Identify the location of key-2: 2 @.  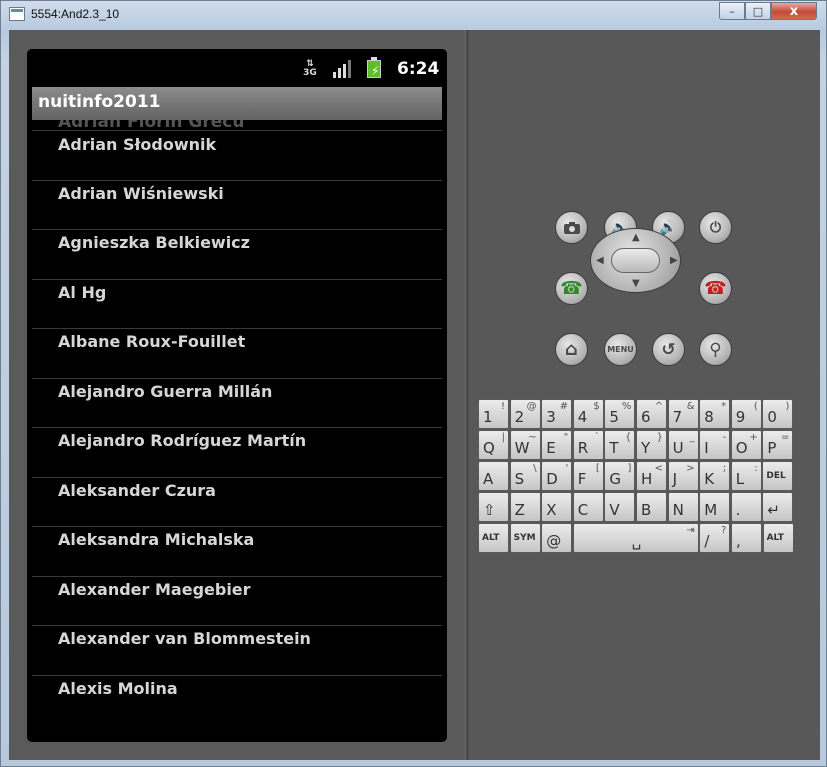
(525, 414).